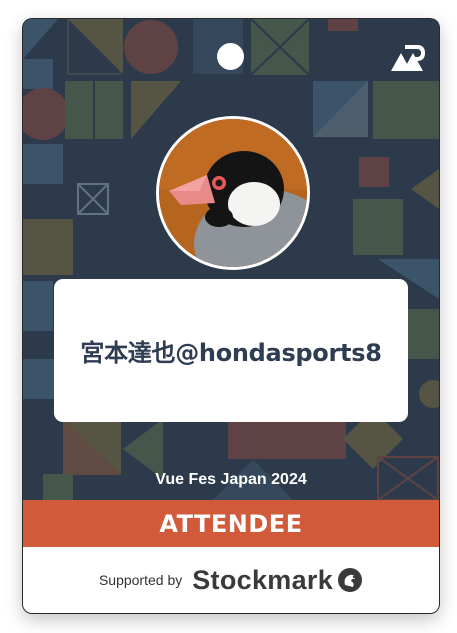  I want to click on lanyard-punch-hole, so click(230, 56).